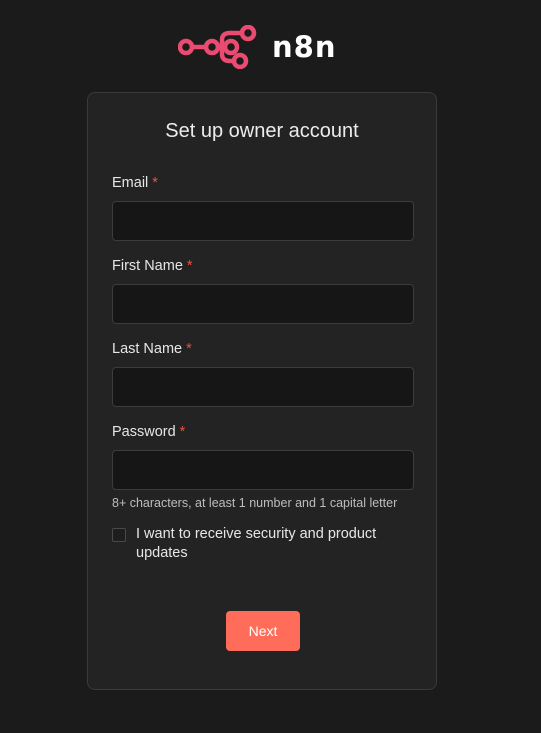 The height and width of the screenshot is (733, 541). Describe the element at coordinates (149, 432) in the screenshot. I see `password-label: Password *` at that location.